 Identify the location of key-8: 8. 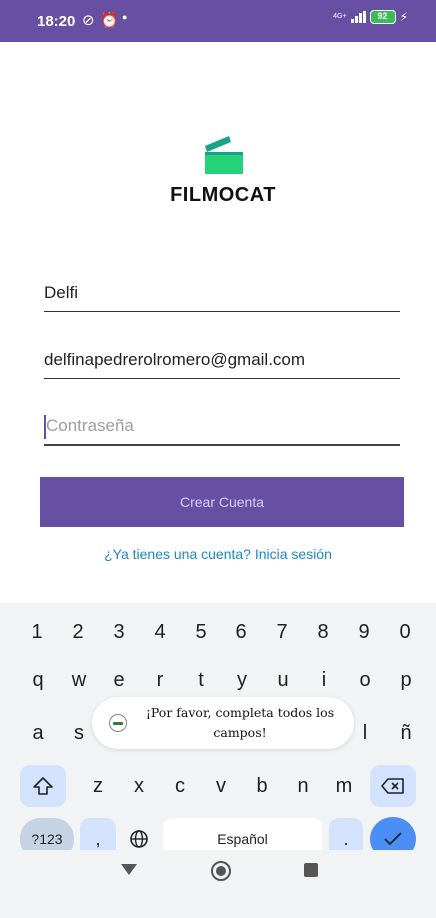
(323, 632).